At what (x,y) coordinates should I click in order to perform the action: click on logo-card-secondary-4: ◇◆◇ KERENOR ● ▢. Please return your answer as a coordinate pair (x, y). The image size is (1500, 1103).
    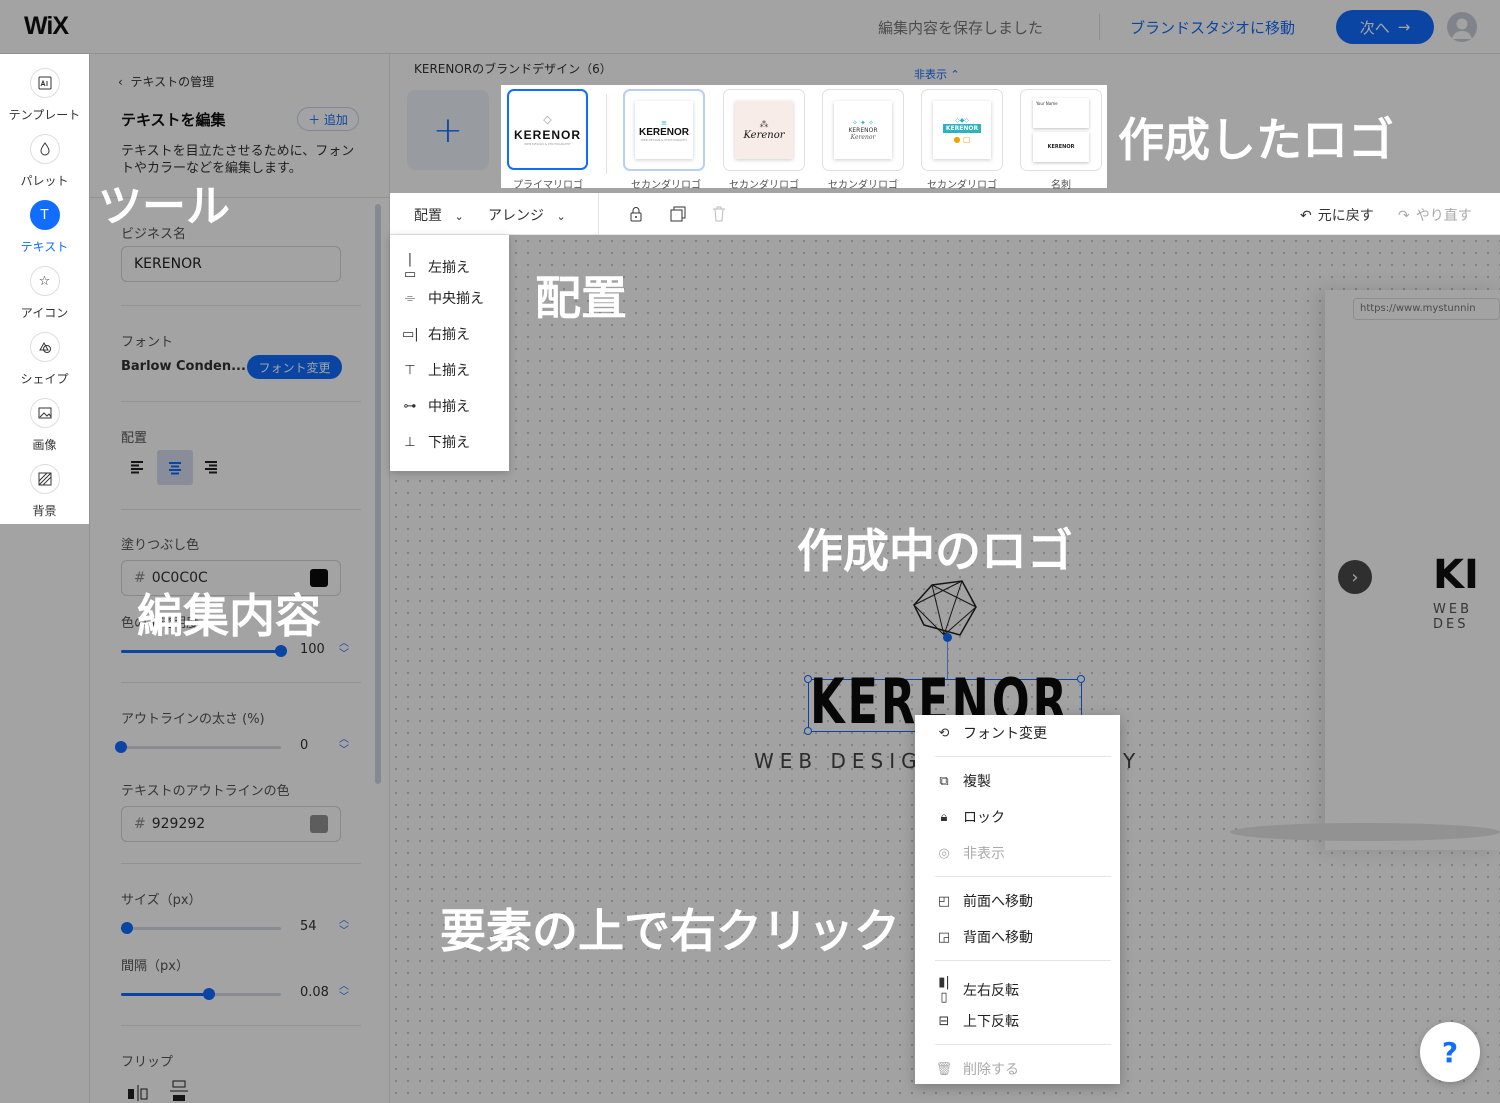
    Looking at the image, I should click on (962, 130).